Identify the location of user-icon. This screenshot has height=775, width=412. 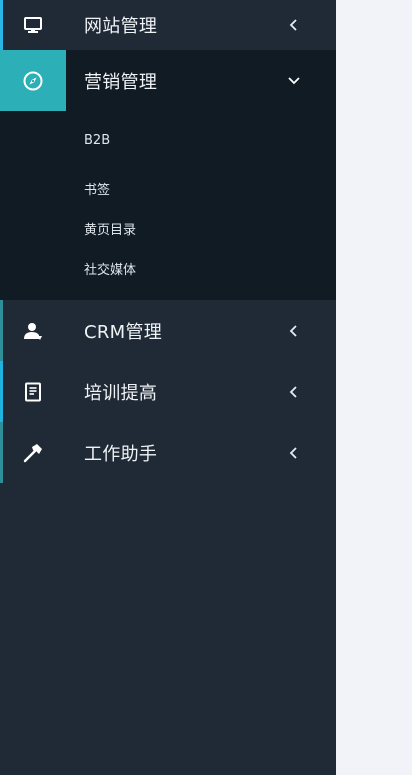
(33, 330).